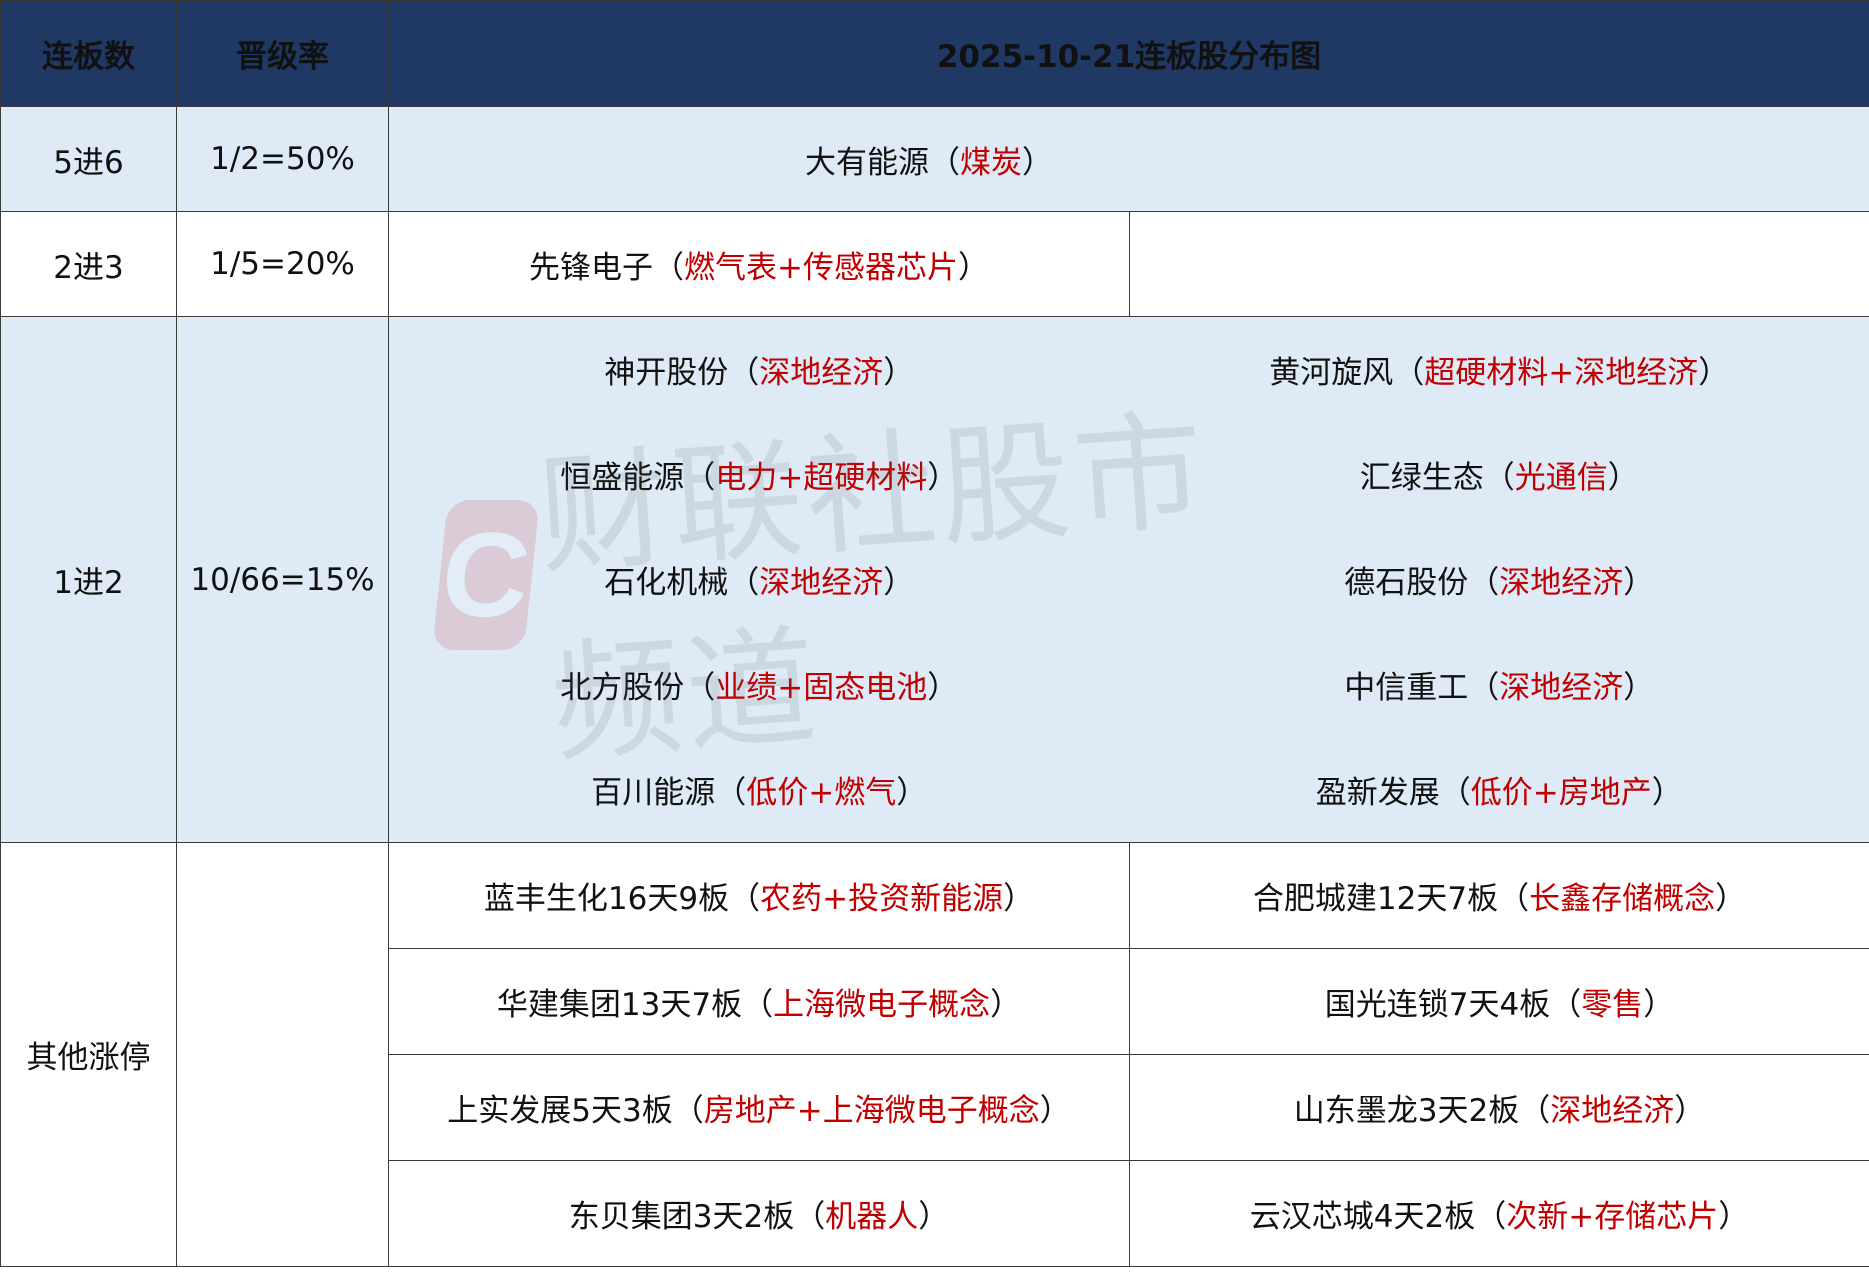 Image resolution: width=1869 pixels, height=1273 pixels. Describe the element at coordinates (1498, 264) in the screenshot. I see `empty-cell` at that location.